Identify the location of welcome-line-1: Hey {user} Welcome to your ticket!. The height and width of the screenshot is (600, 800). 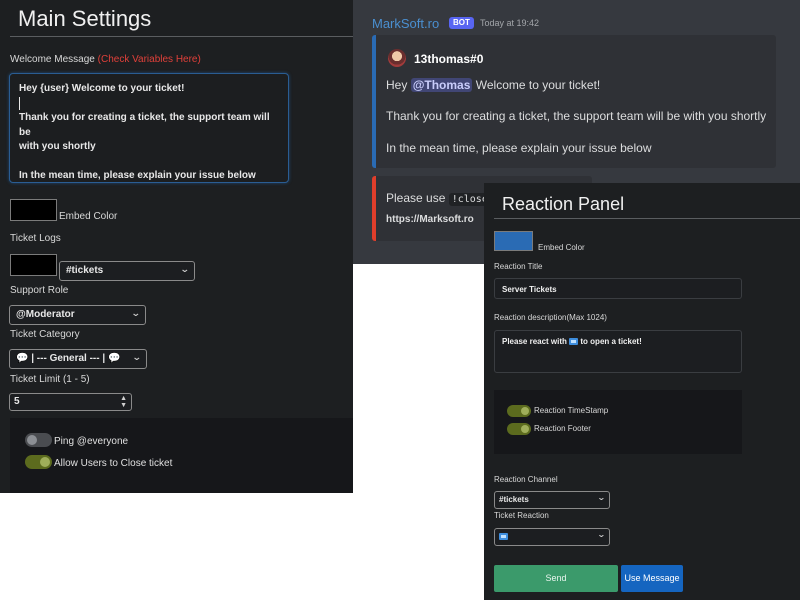
(102, 88).